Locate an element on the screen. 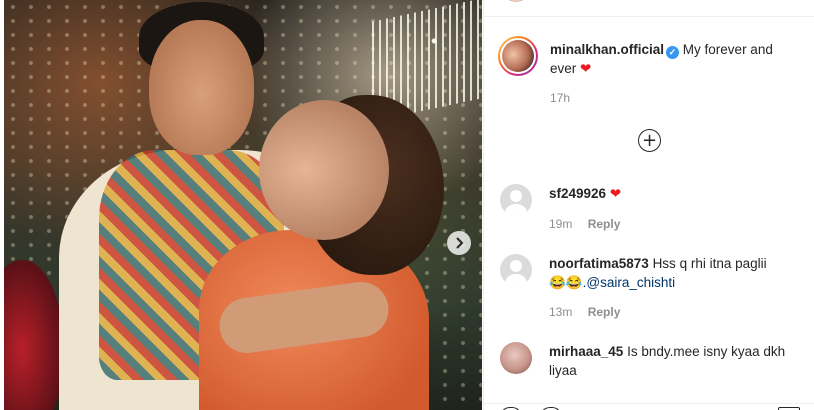  chevron-right-icon is located at coordinates (460, 243).